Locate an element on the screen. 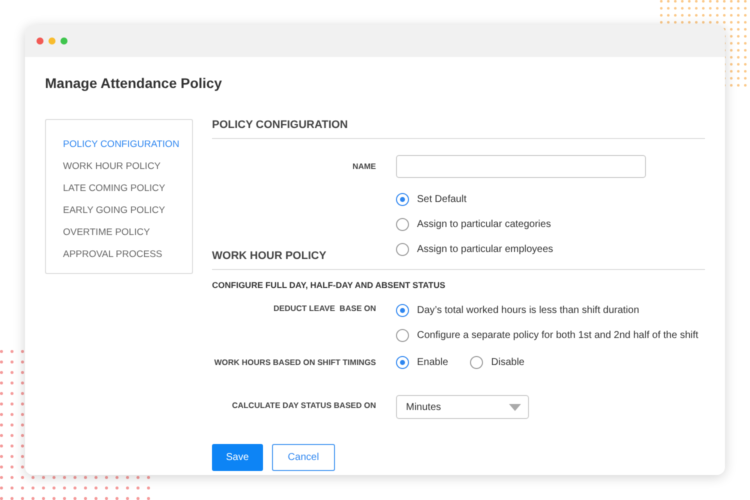  sidebar-item: OVERTIME POLICY is located at coordinates (127, 232).